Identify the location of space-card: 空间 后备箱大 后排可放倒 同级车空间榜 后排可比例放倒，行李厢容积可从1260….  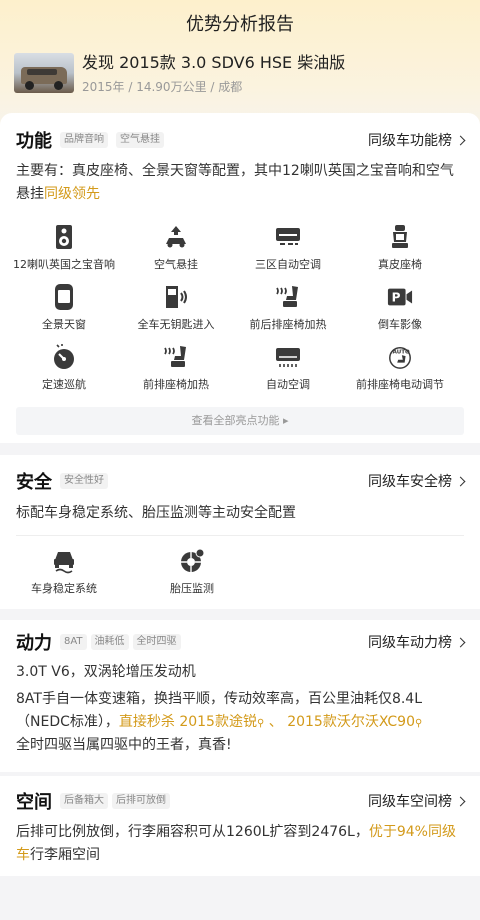
(240, 826).